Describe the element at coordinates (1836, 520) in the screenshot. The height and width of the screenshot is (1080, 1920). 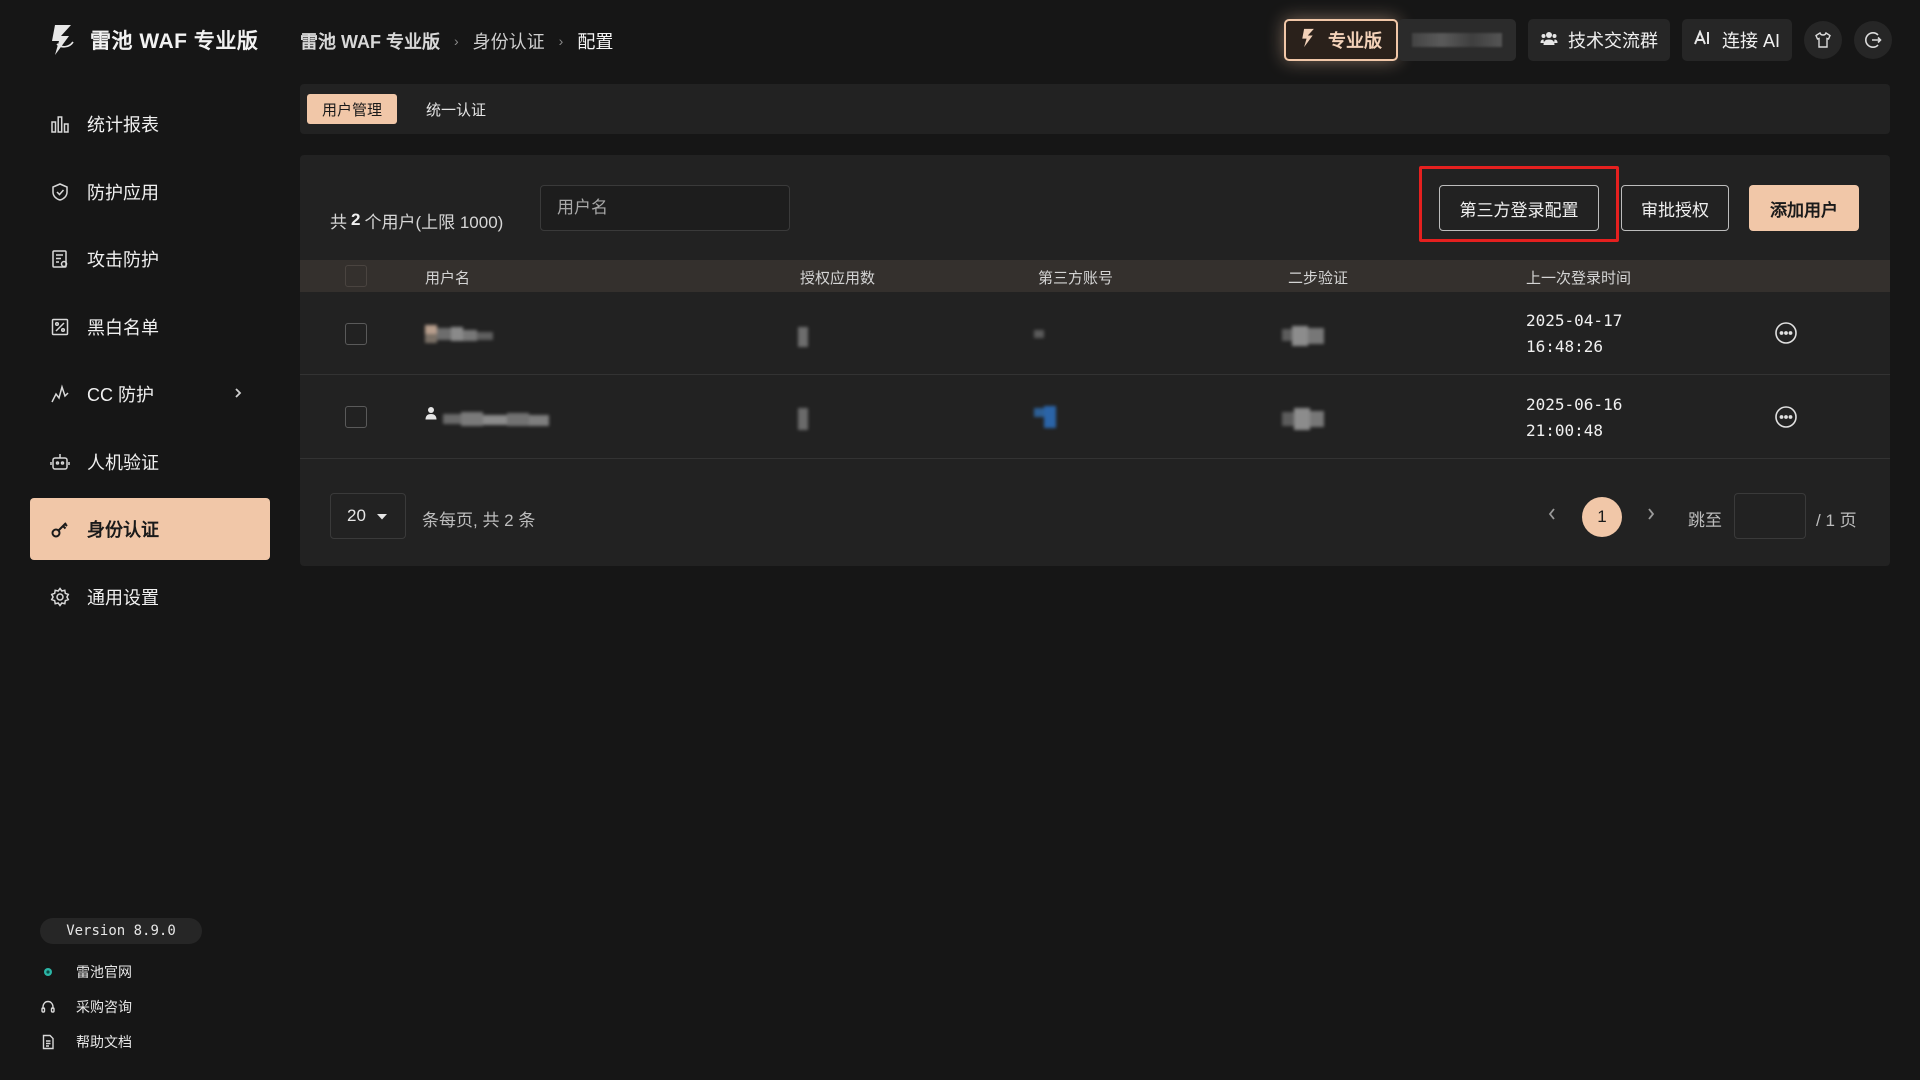
I see `total-pages-text: / 1 页` at that location.